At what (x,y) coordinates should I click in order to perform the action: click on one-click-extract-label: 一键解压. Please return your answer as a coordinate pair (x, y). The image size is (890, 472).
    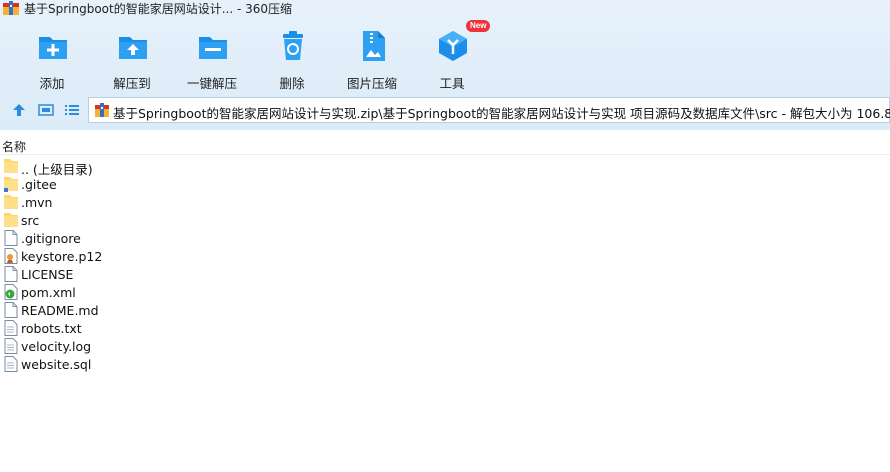
    Looking at the image, I should click on (211, 83).